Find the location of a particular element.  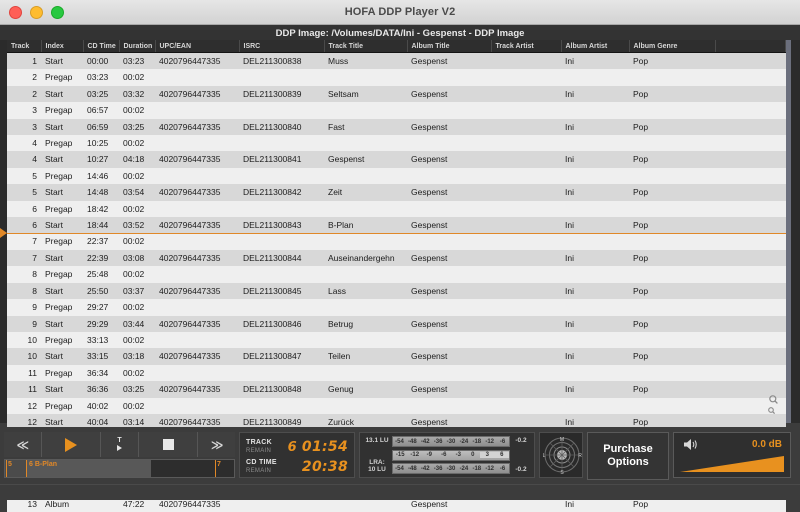

volume-control: 0.0 dB is located at coordinates (732, 455).